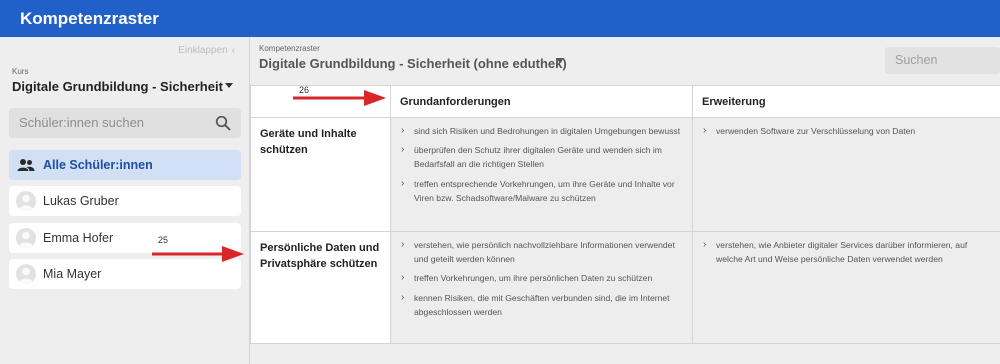  Describe the element at coordinates (109, 122) in the screenshot. I see `student-search-input` at that location.